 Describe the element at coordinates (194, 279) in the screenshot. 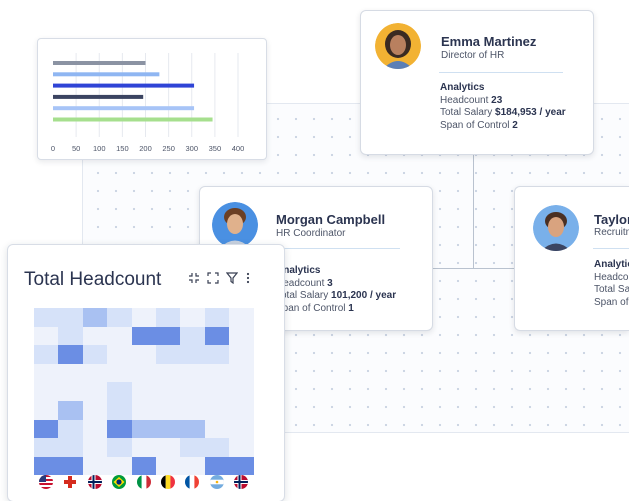

I see `collapse-icon` at that location.